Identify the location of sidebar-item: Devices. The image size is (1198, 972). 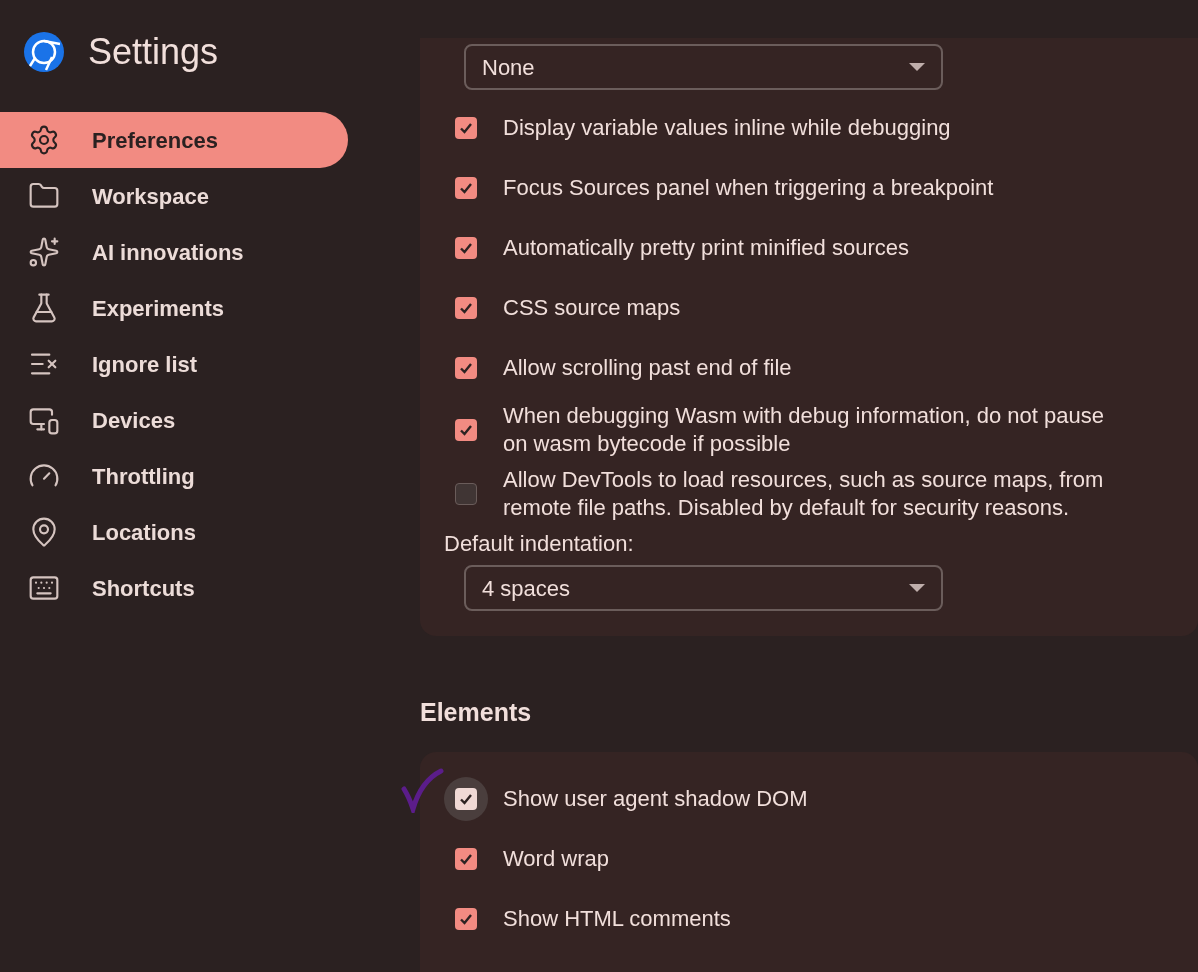
(174, 420).